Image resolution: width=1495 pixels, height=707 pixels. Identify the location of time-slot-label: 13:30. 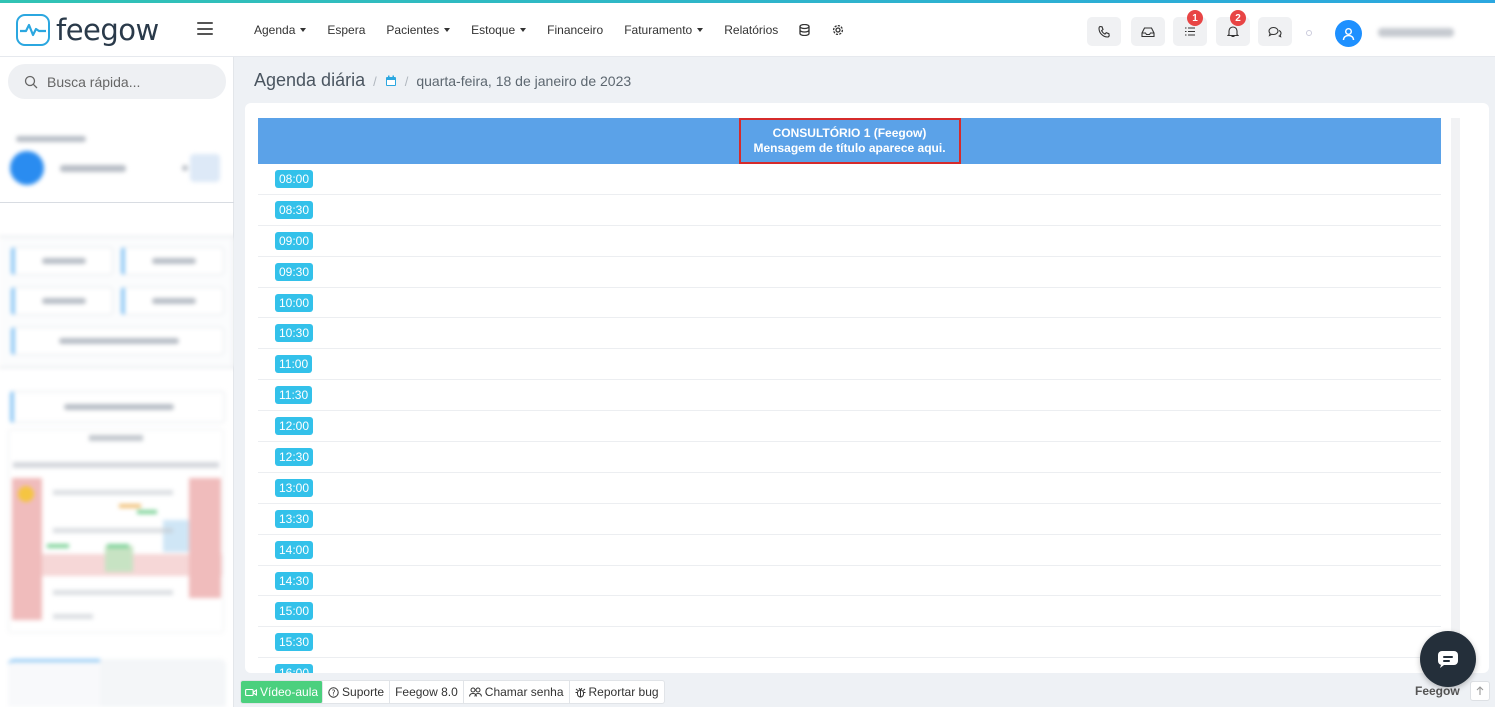
(294, 518).